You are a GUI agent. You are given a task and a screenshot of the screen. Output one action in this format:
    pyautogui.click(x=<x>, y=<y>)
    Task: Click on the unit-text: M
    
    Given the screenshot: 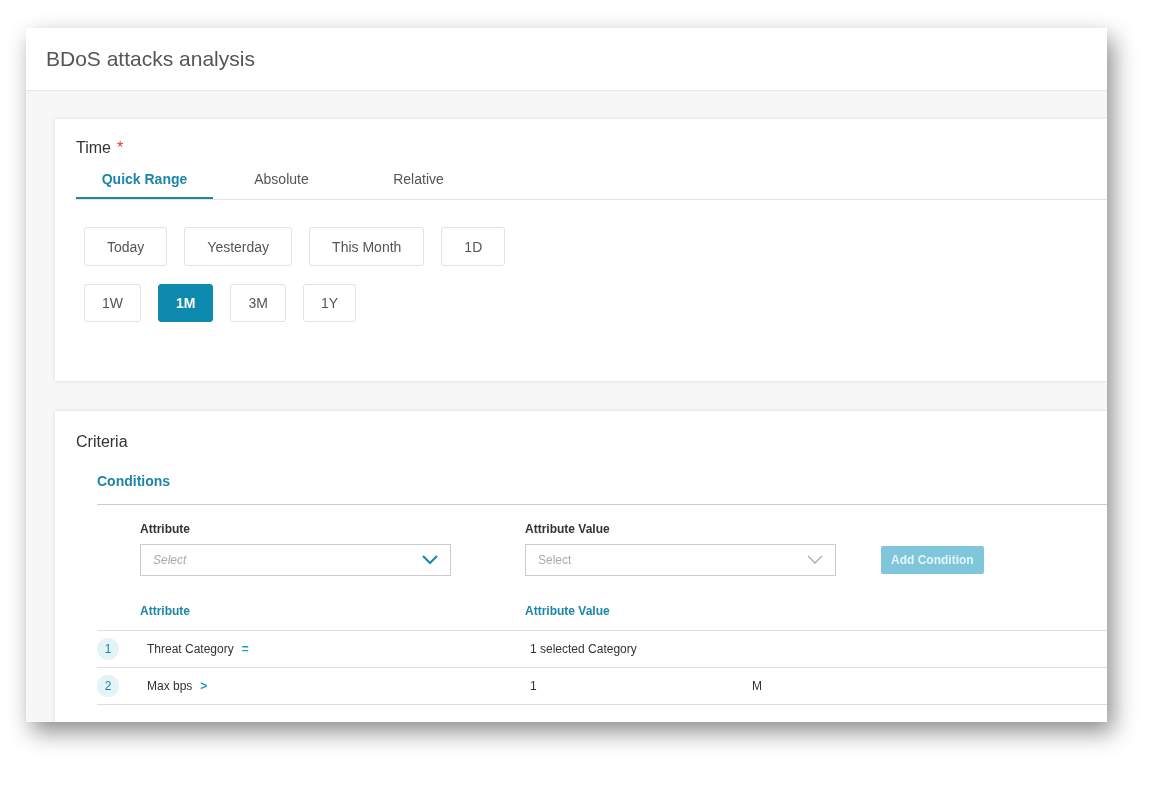 What is the action you would take?
    pyautogui.click(x=757, y=686)
    